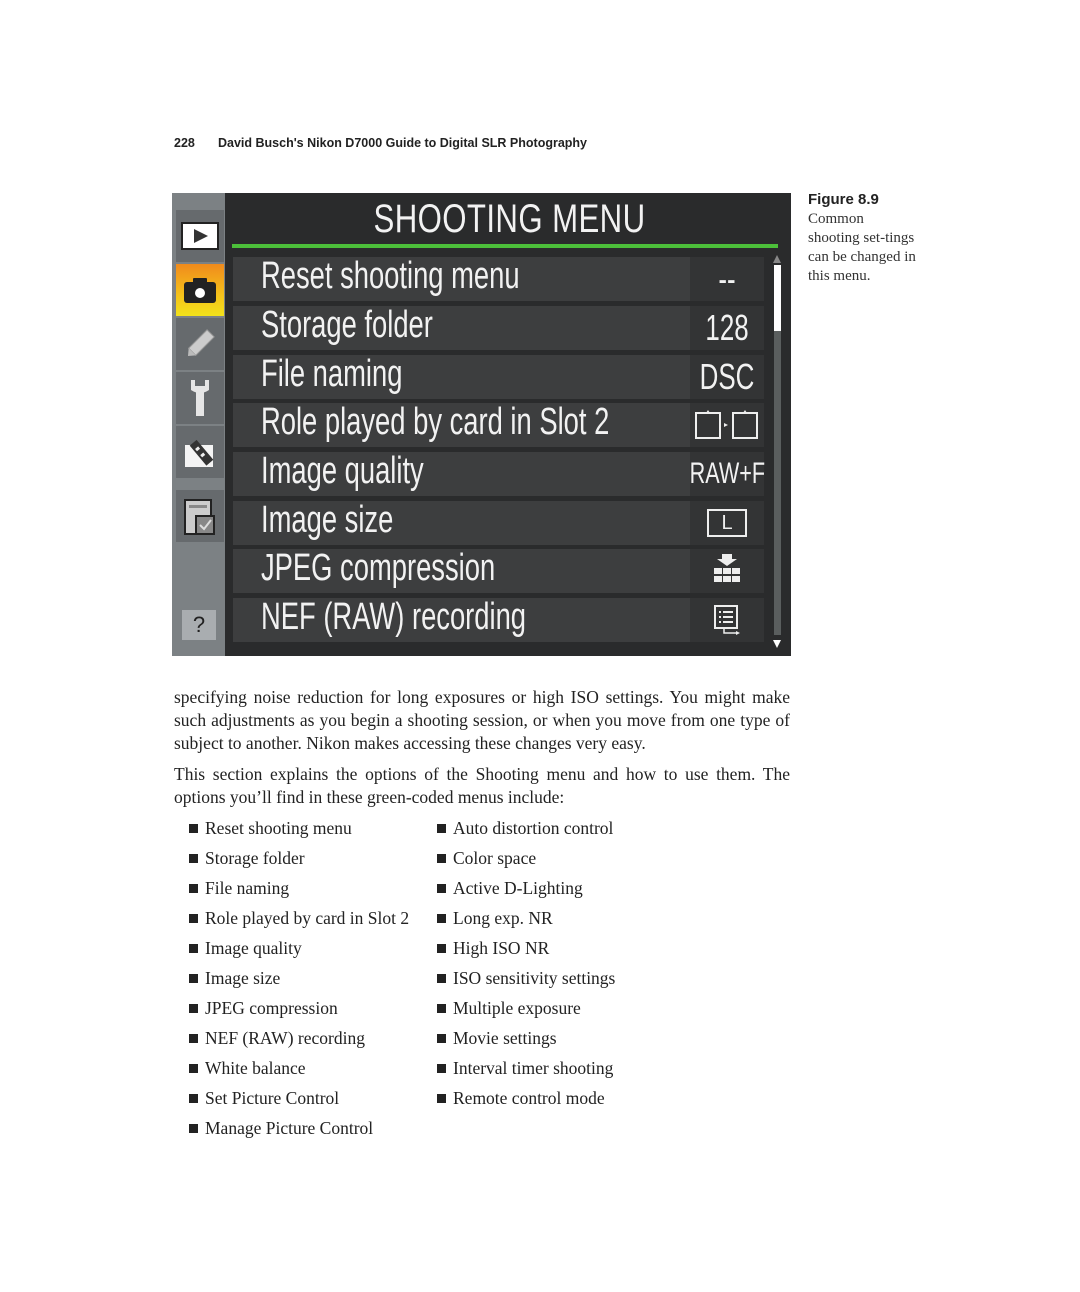 The image size is (1080, 1292). I want to click on menu-item-label: NEF (RAW) recording, so click(394, 617).